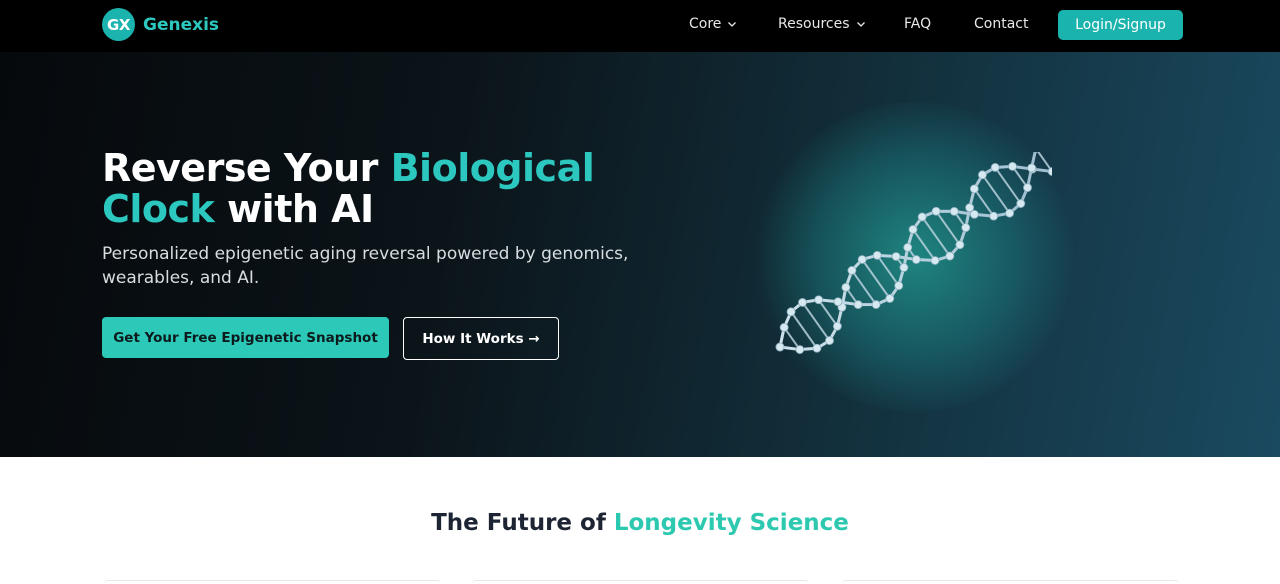 This screenshot has width=1280, height=584. I want to click on login-signup-button: Login/Signup, so click(1120, 25).